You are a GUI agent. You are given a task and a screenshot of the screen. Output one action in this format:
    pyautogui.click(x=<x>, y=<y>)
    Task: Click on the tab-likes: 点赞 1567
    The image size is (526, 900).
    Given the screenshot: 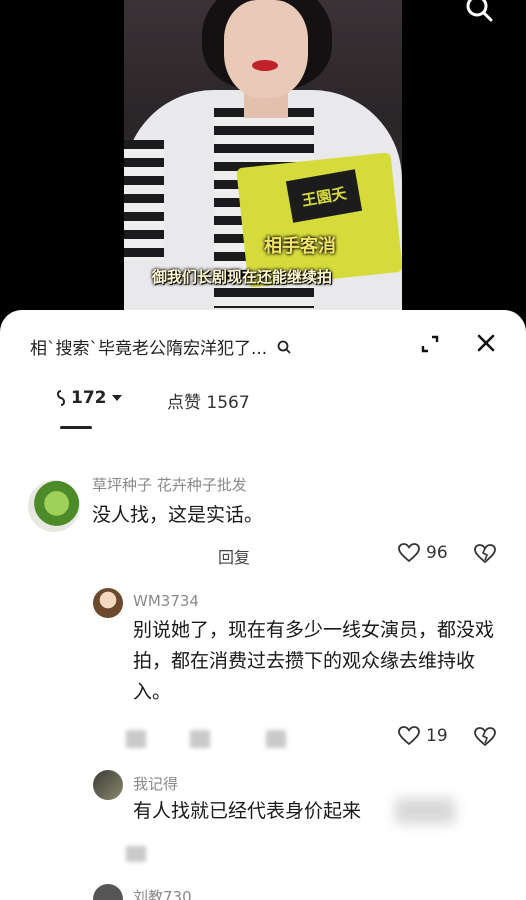 What is the action you would take?
    pyautogui.click(x=208, y=400)
    